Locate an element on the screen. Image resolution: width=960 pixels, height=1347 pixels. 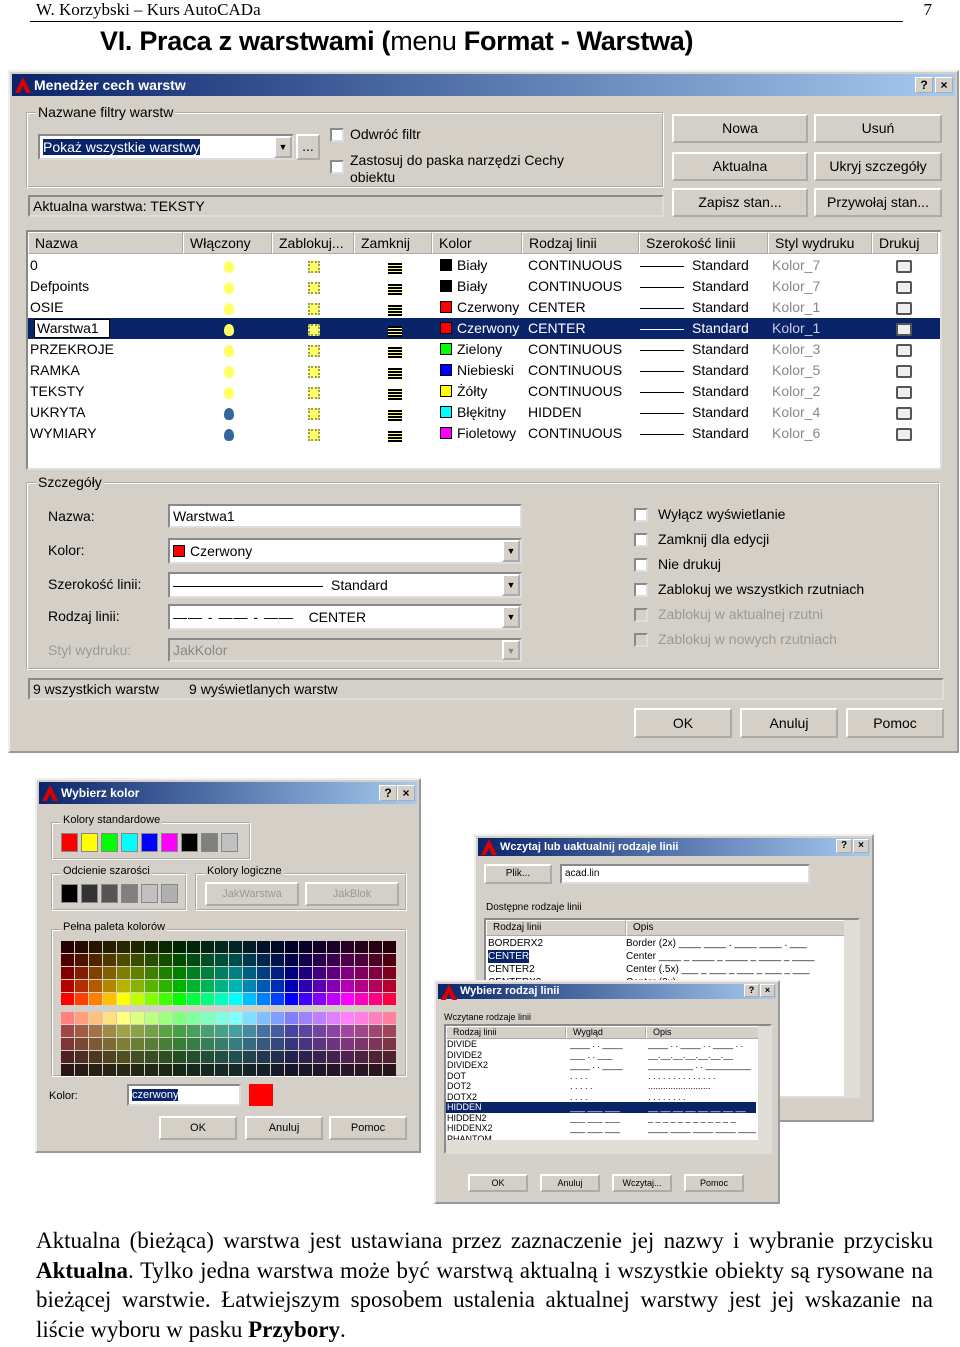
help-dialog-button: Pomoc is located at coordinates (895, 723).